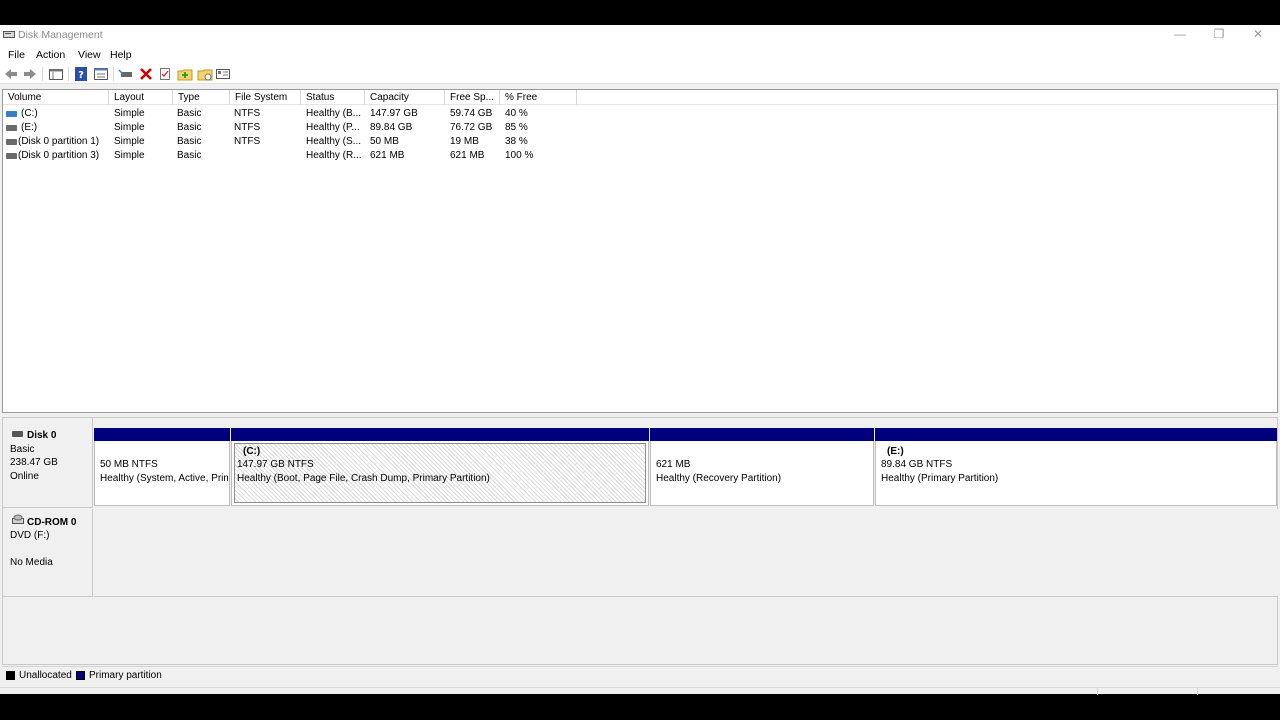 This screenshot has height=720, width=1280. I want to click on legend: Unallocated Primary partition, so click(640, 676).